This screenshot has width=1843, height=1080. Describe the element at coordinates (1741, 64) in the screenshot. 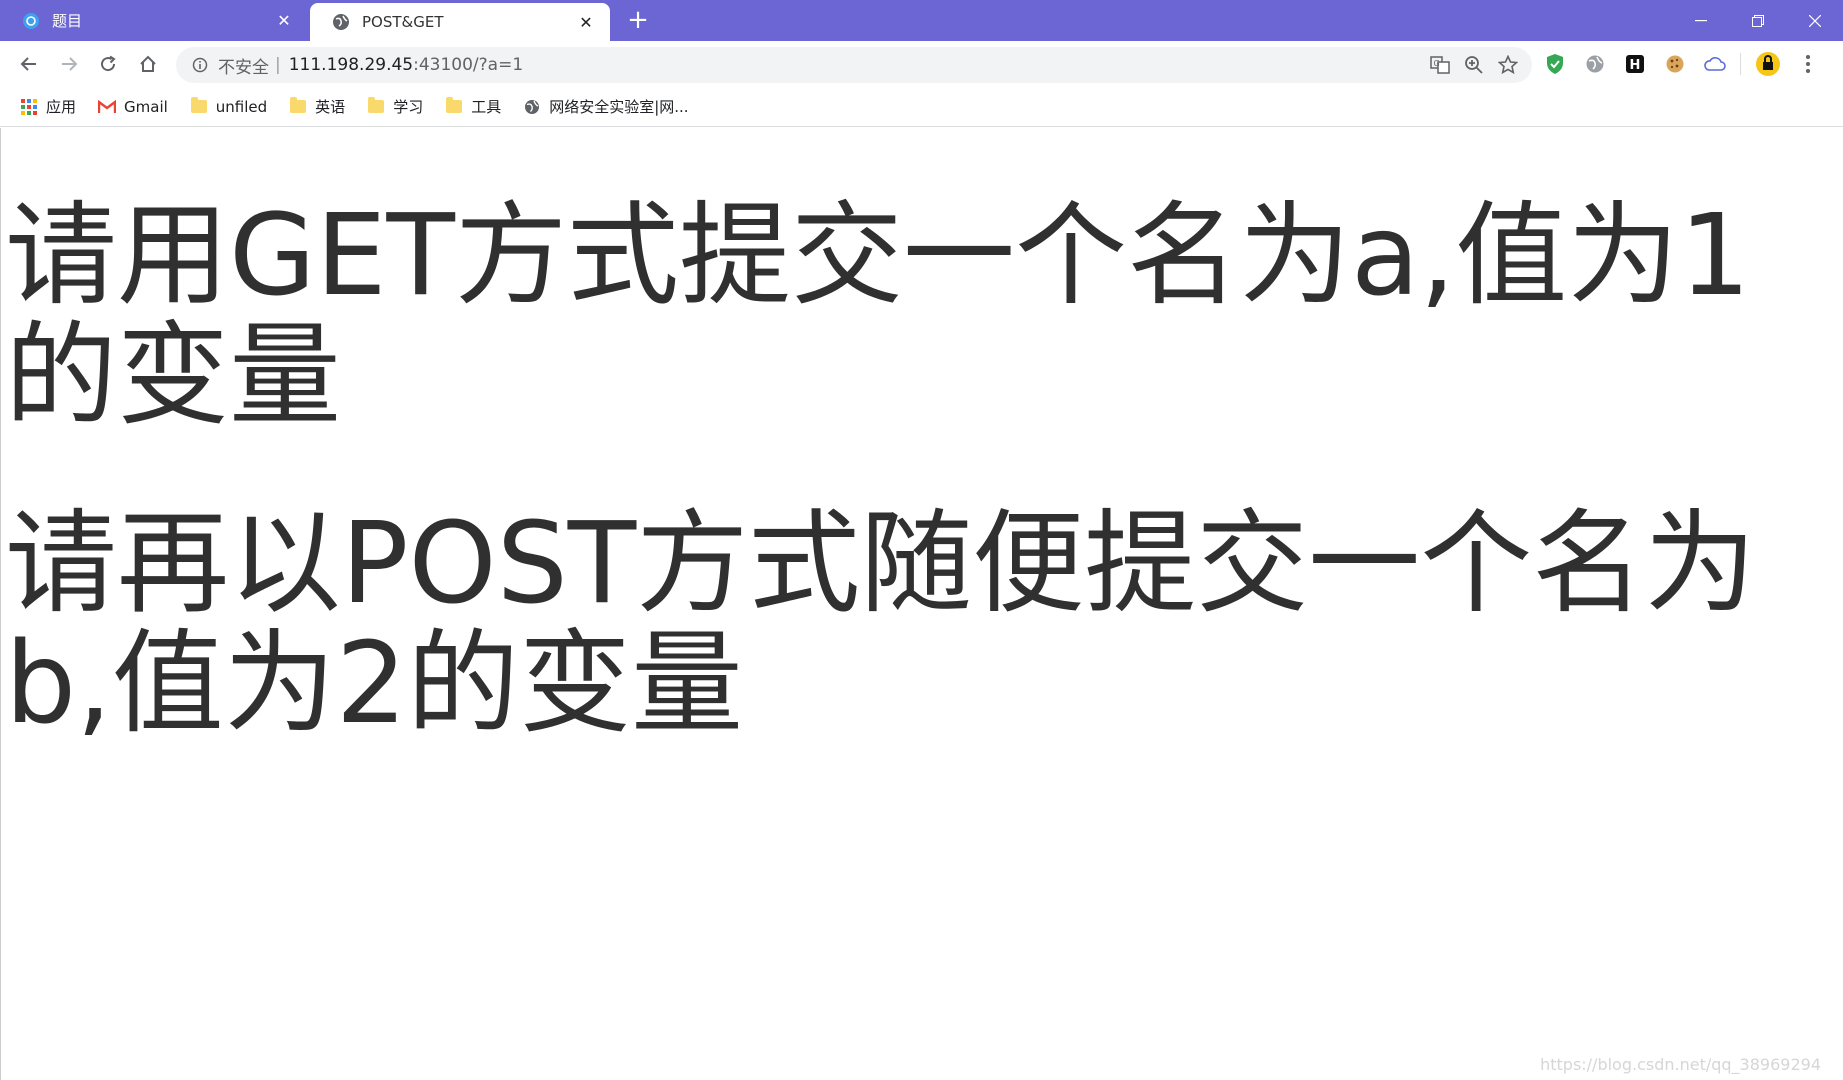

I see `toolbar-divider` at that location.